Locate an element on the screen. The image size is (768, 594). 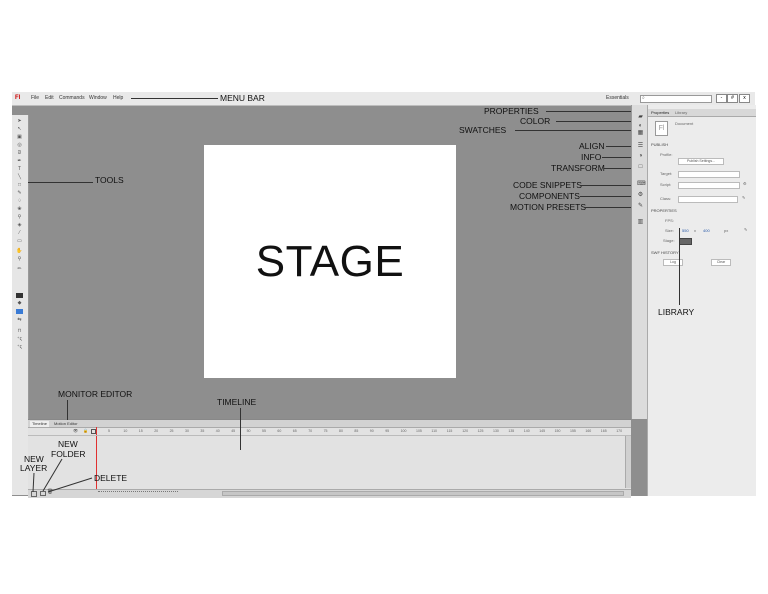
new-folder-callout-line is located at coordinates (52, 475).